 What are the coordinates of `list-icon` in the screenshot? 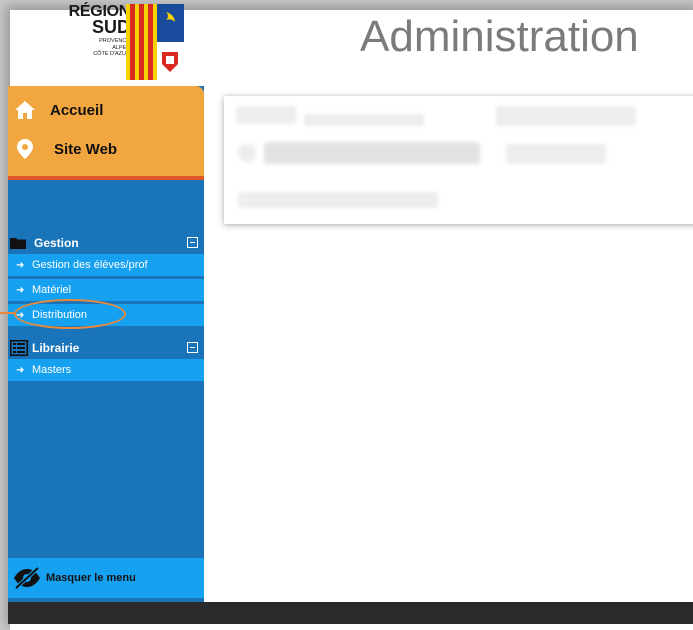 It's located at (19, 348).